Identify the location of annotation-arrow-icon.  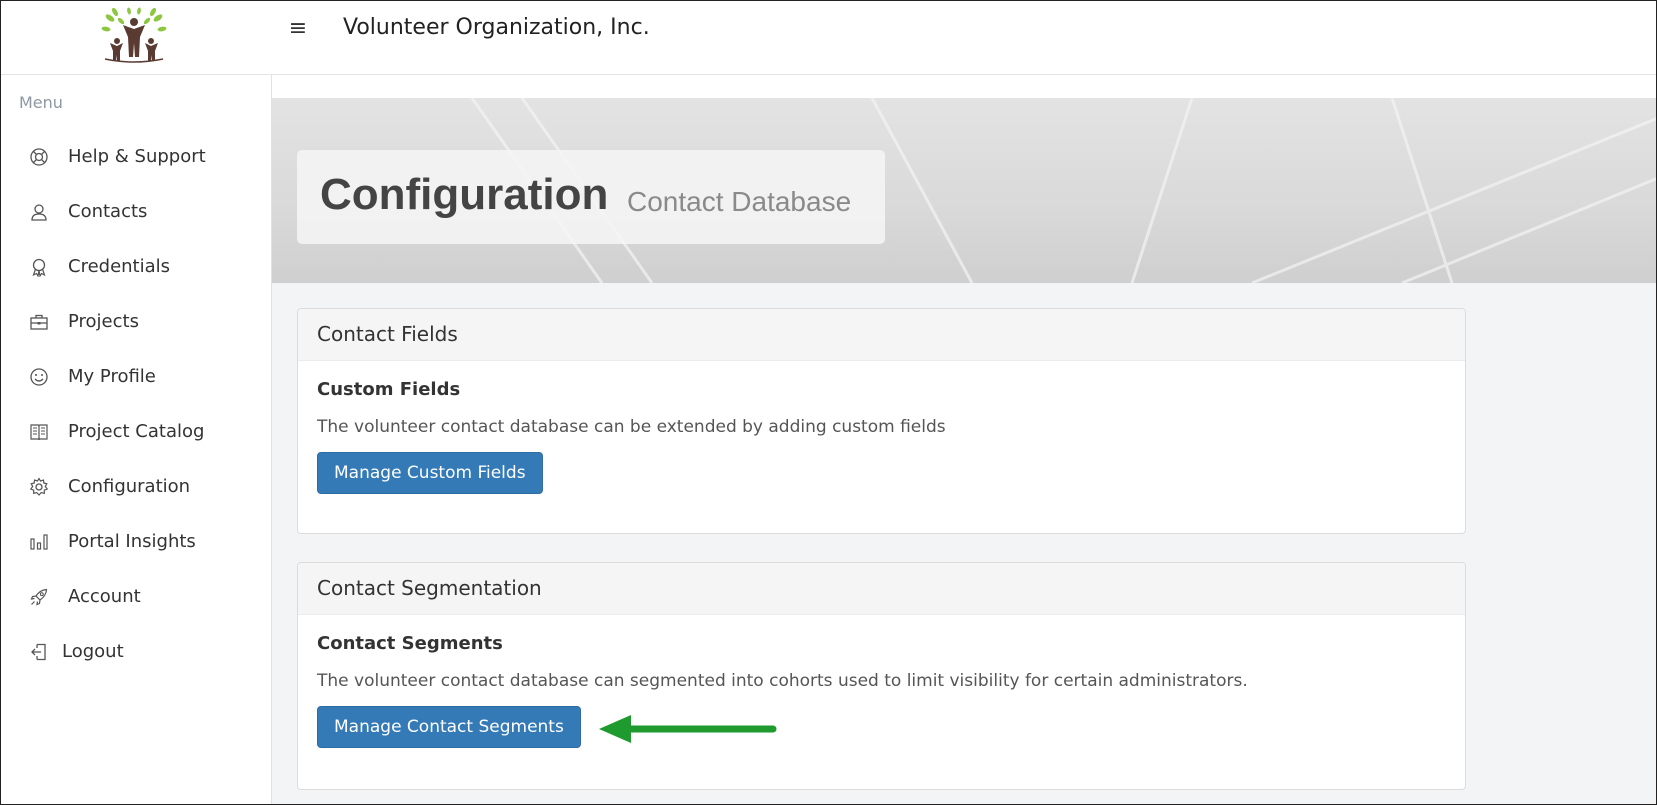
(688, 729).